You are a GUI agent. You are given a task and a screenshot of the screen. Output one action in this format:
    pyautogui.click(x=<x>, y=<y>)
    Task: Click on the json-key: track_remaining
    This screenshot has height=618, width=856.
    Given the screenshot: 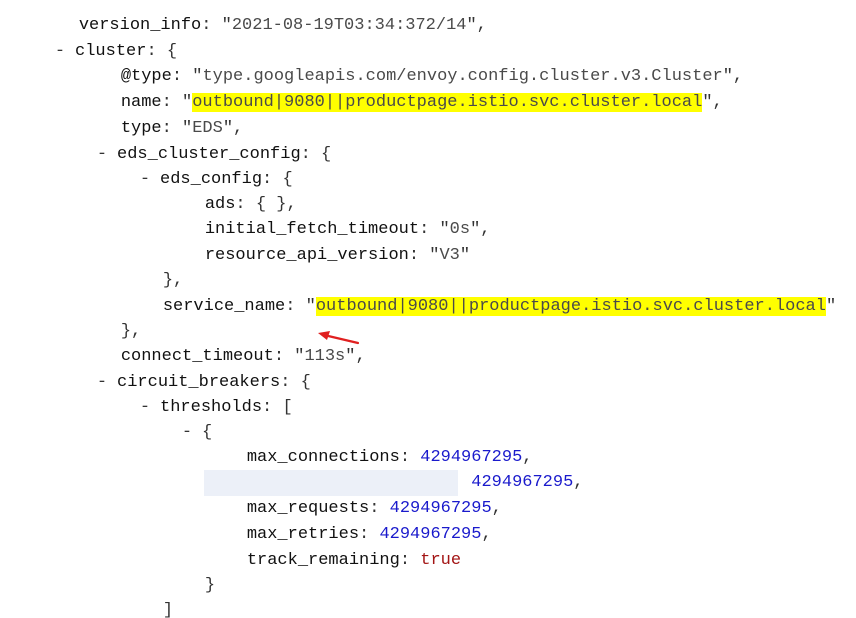 What is the action you would take?
    pyautogui.click(x=323, y=560)
    